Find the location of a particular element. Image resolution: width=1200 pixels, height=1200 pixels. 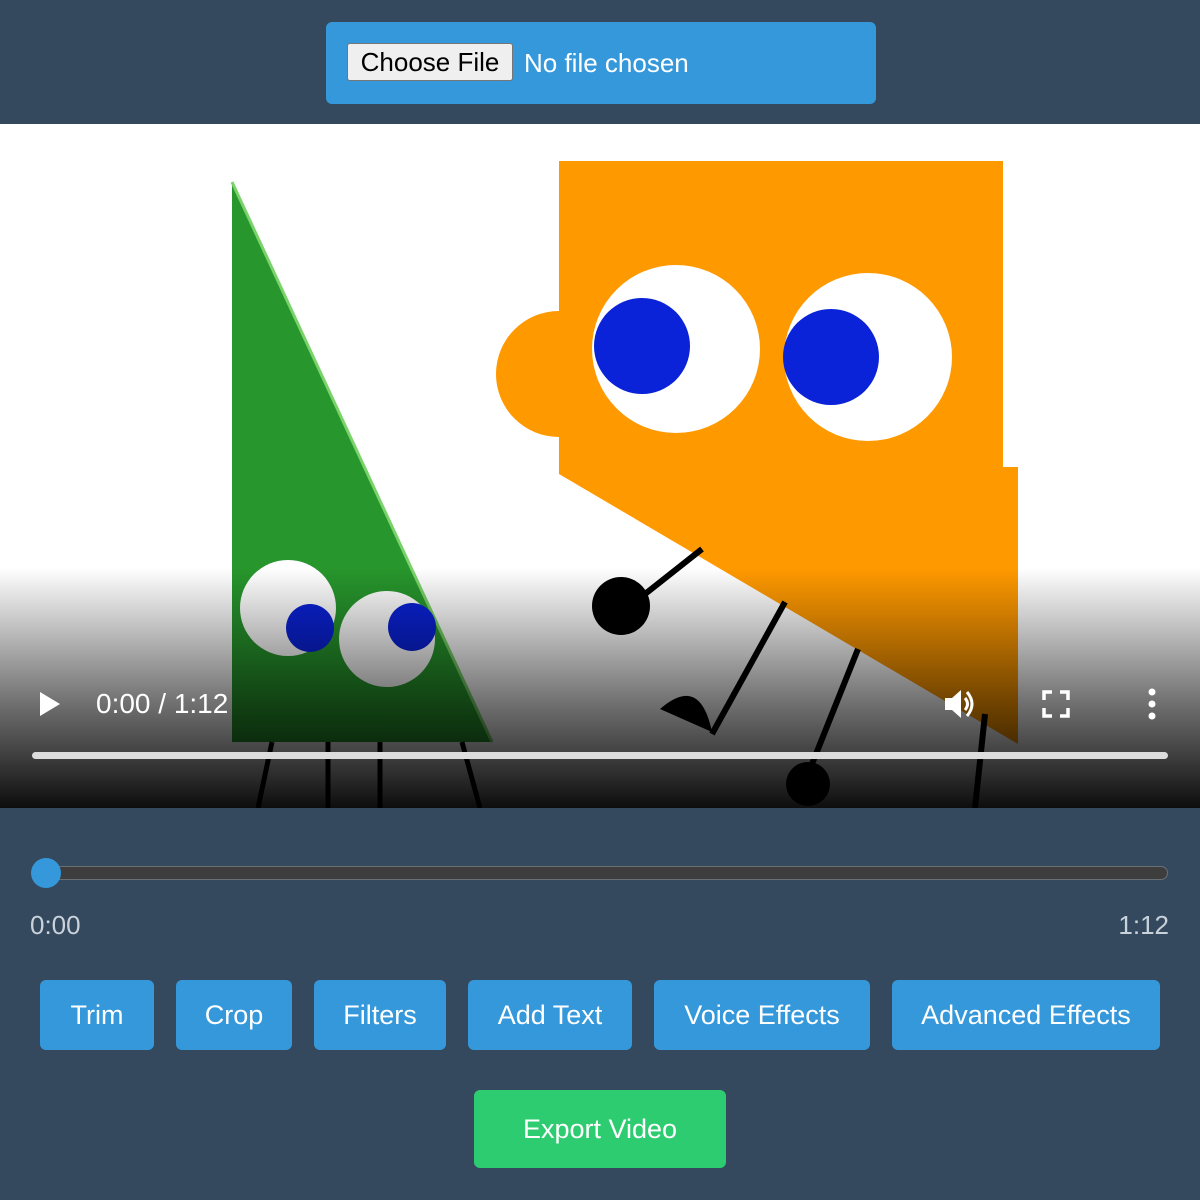

file-input-bar: Choose File No file chosen is located at coordinates (601, 63).